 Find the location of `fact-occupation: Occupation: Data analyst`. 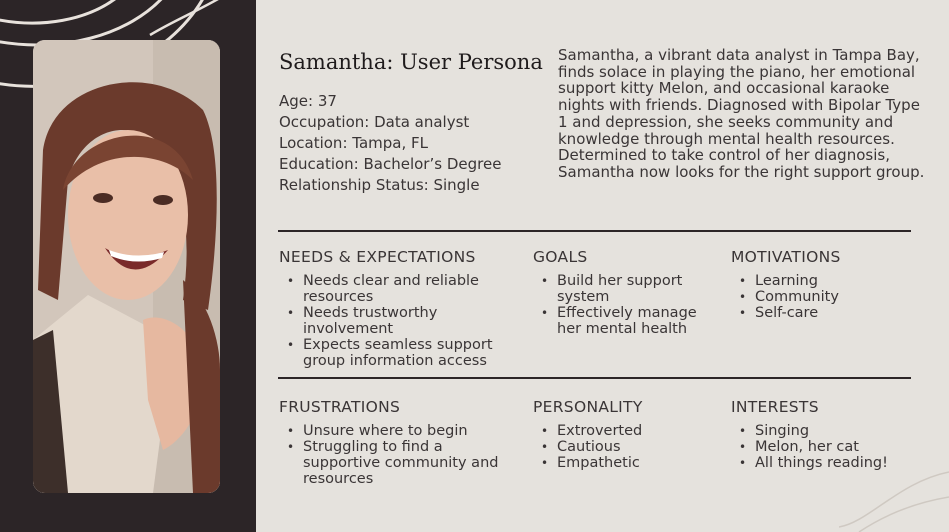

fact-occupation: Occupation: Data analyst is located at coordinates (374, 122).